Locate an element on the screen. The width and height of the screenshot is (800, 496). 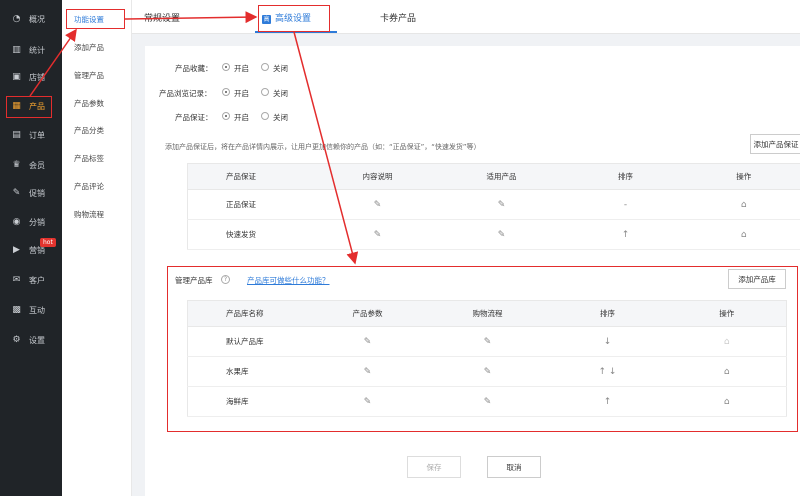
arrow-product-to-function is located at coordinates (53, 62).